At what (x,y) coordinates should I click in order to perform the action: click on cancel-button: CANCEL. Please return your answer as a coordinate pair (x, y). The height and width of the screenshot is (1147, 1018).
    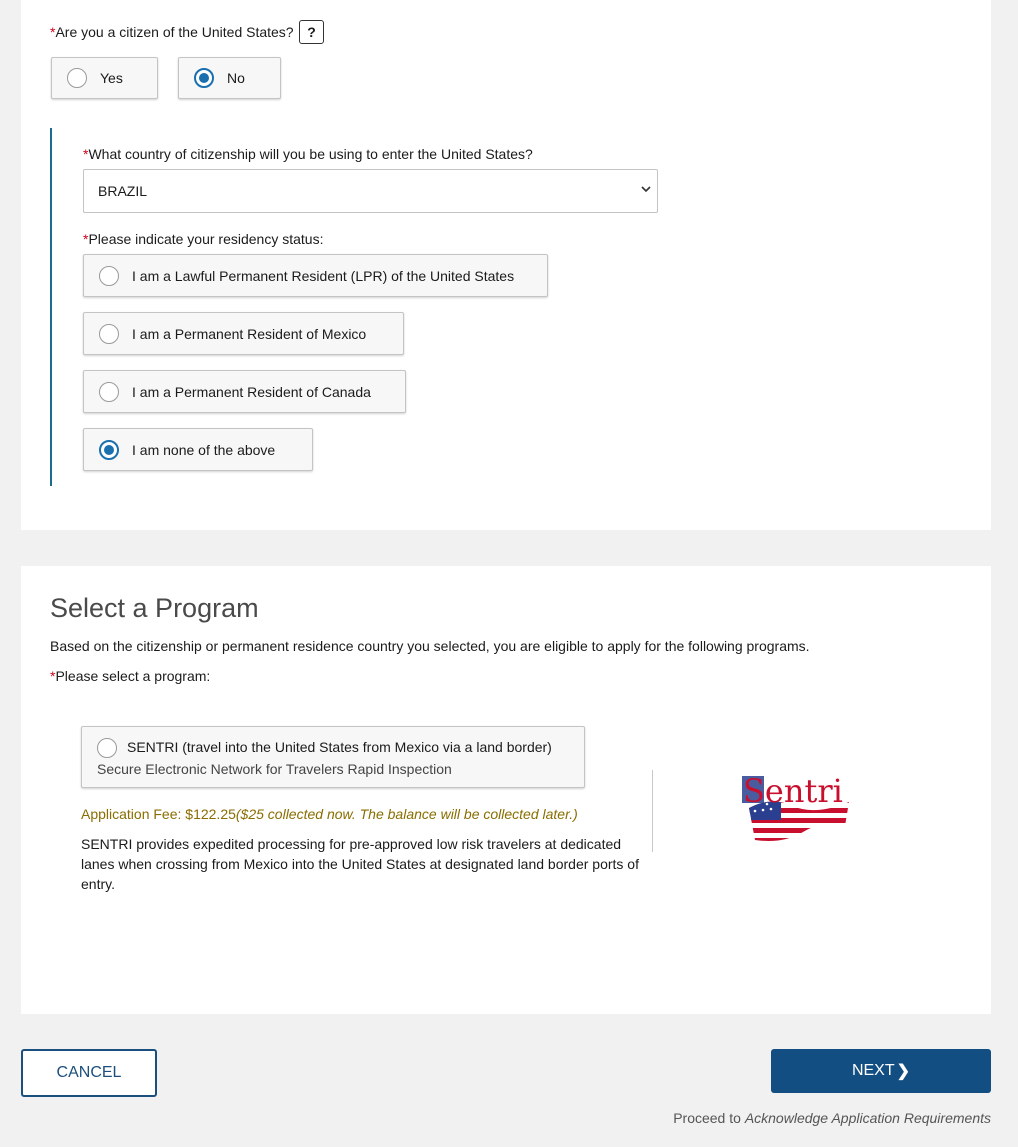
    Looking at the image, I should click on (89, 1073).